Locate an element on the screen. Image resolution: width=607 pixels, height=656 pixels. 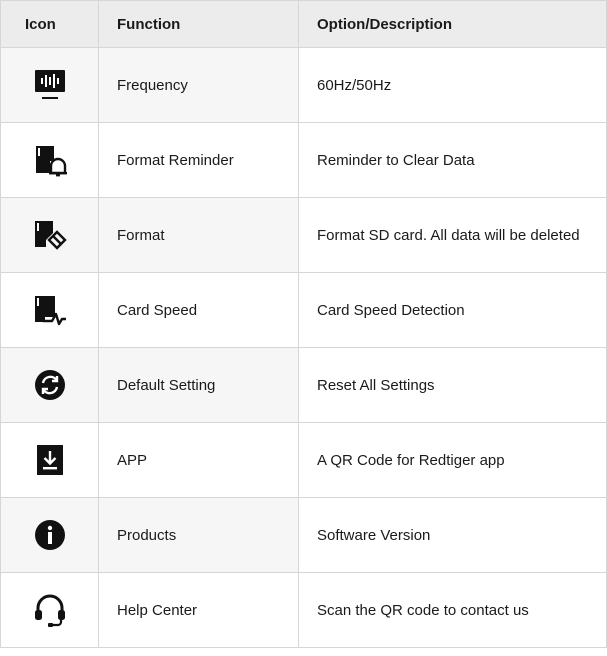
function-label: Products is located at coordinates (198, 535).